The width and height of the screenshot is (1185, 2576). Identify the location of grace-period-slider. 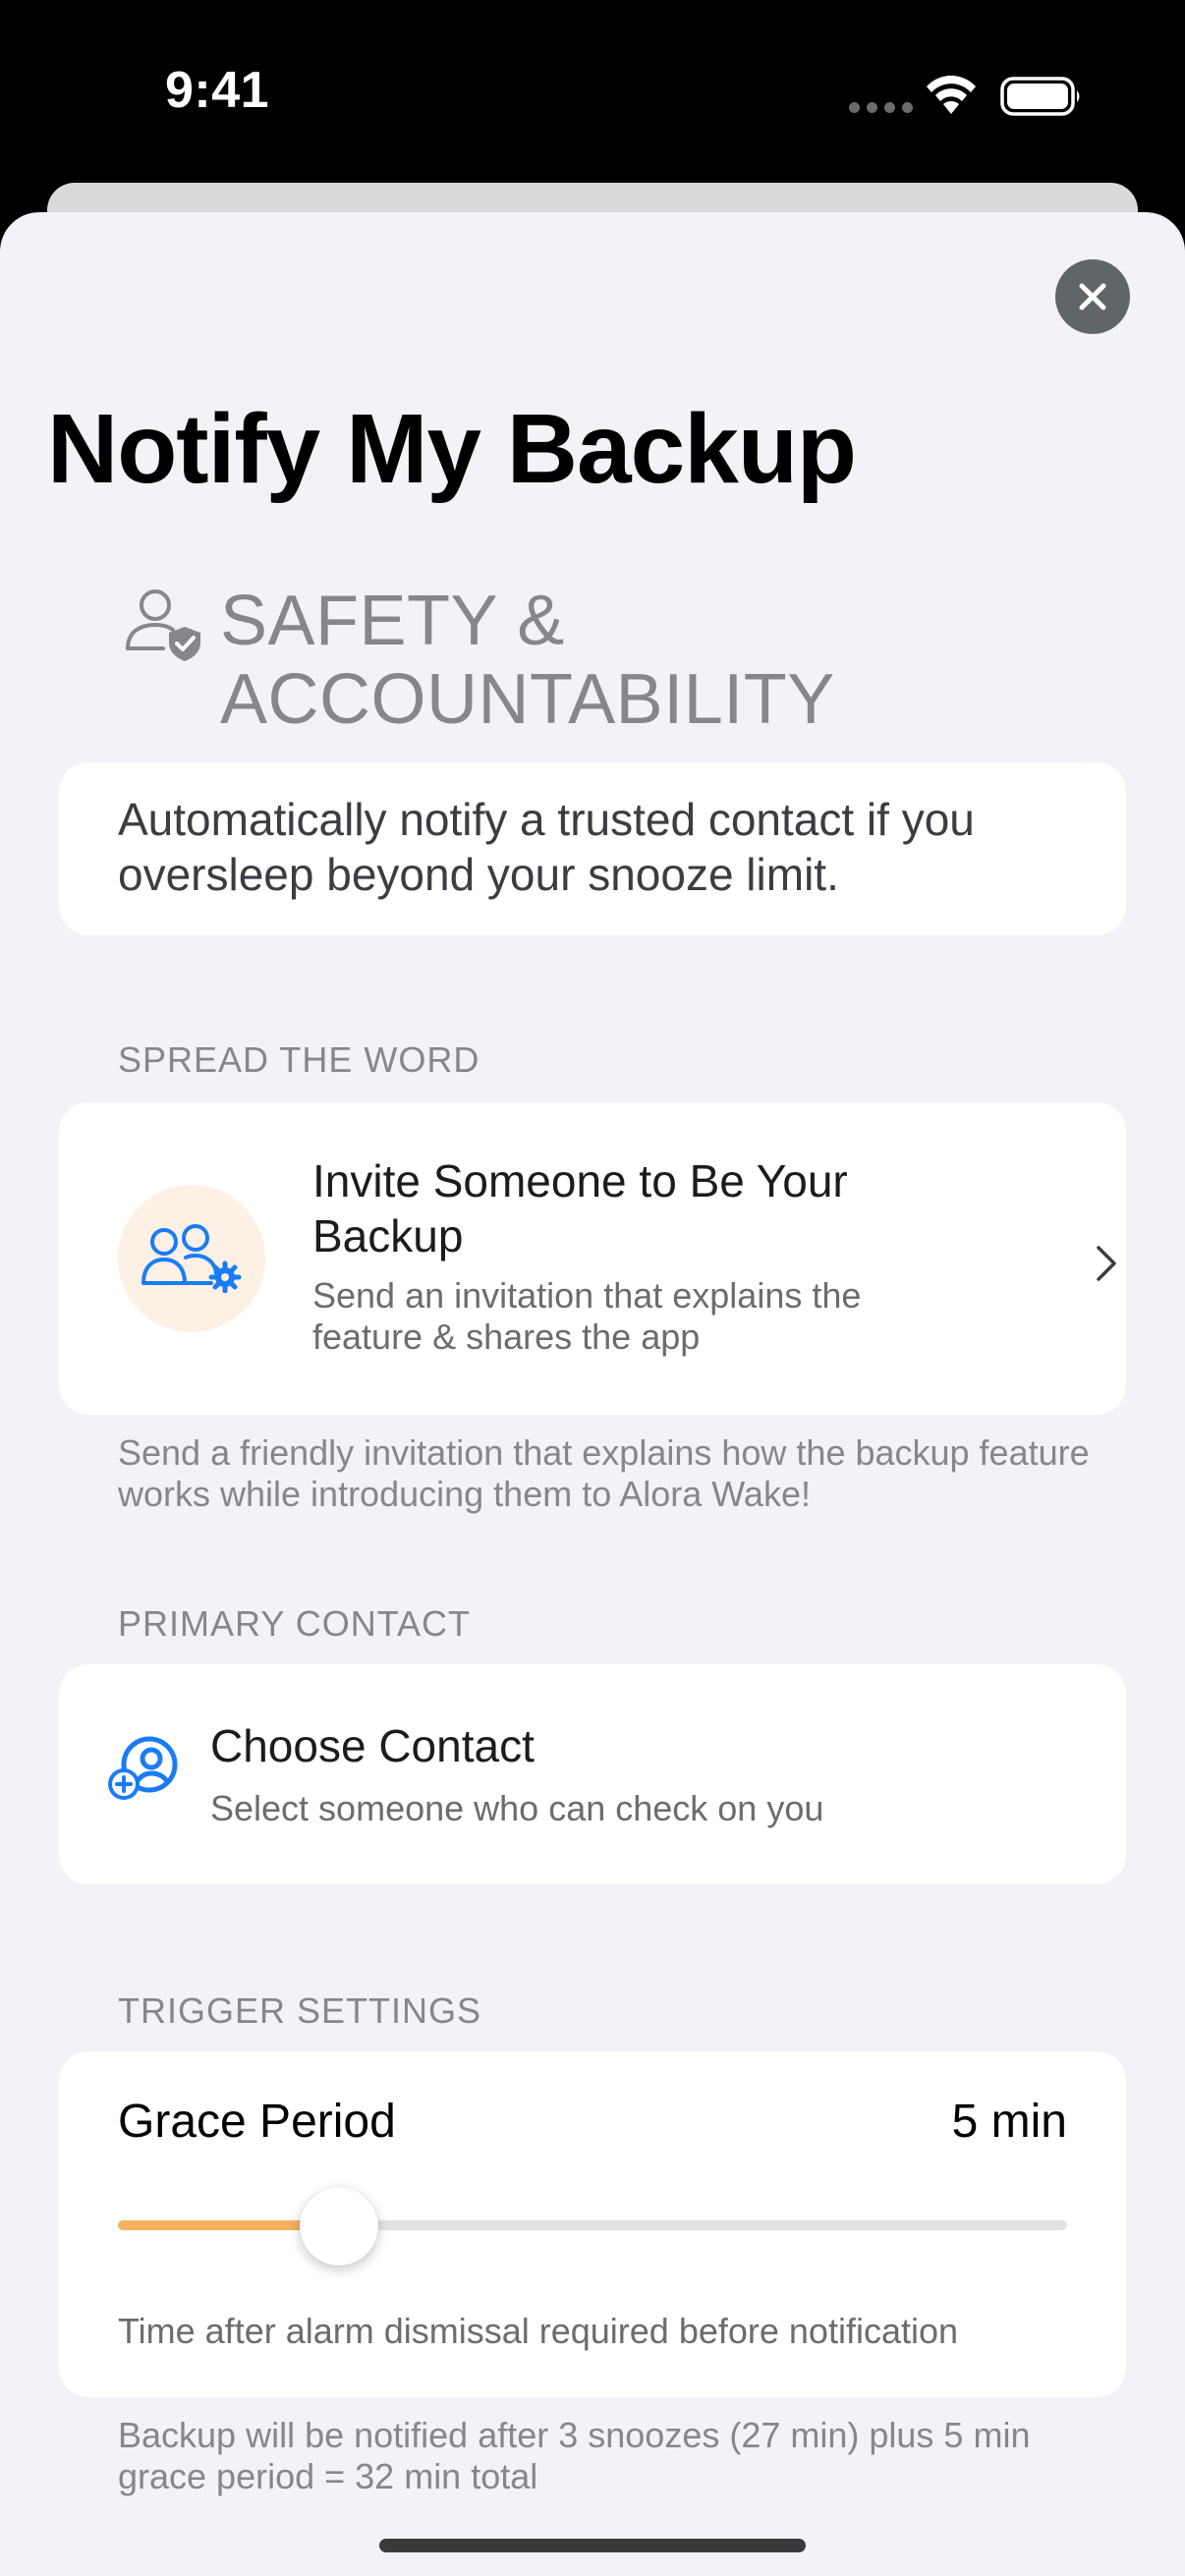
(592, 2226).